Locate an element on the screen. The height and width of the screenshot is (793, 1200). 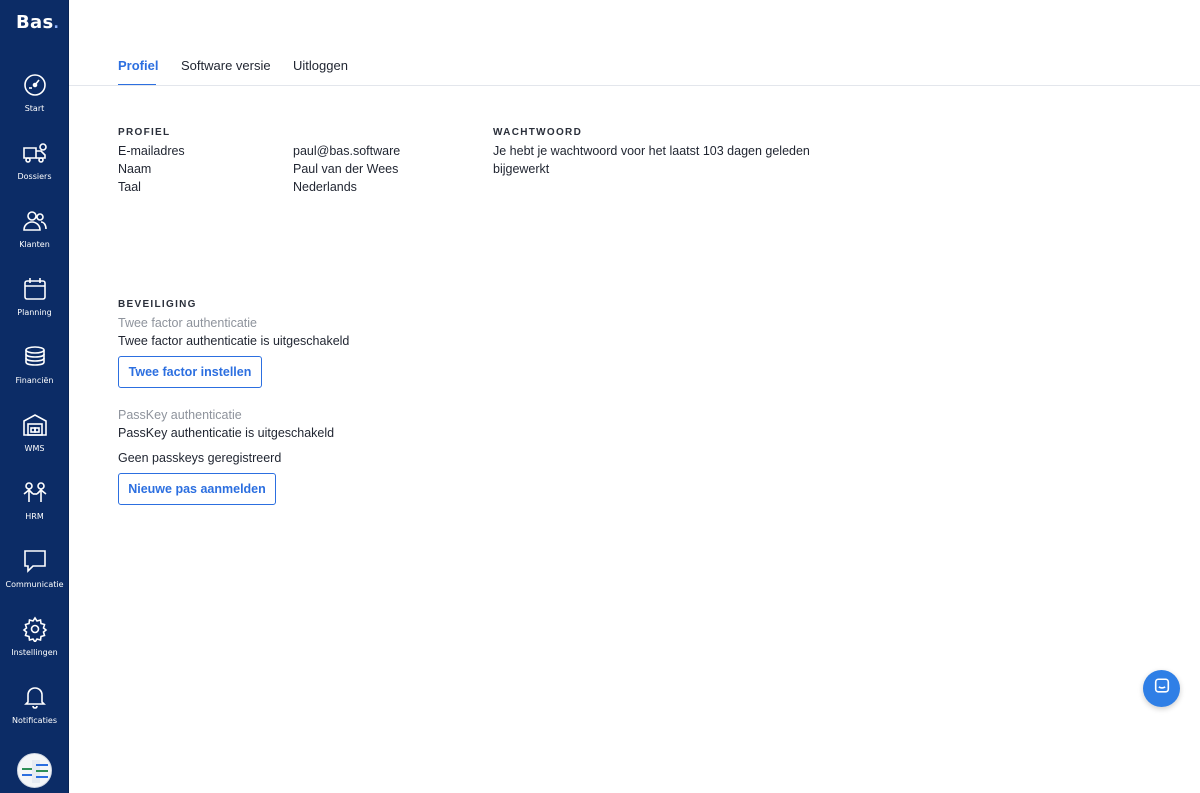
email-label: E-mailadres is located at coordinates (151, 151).